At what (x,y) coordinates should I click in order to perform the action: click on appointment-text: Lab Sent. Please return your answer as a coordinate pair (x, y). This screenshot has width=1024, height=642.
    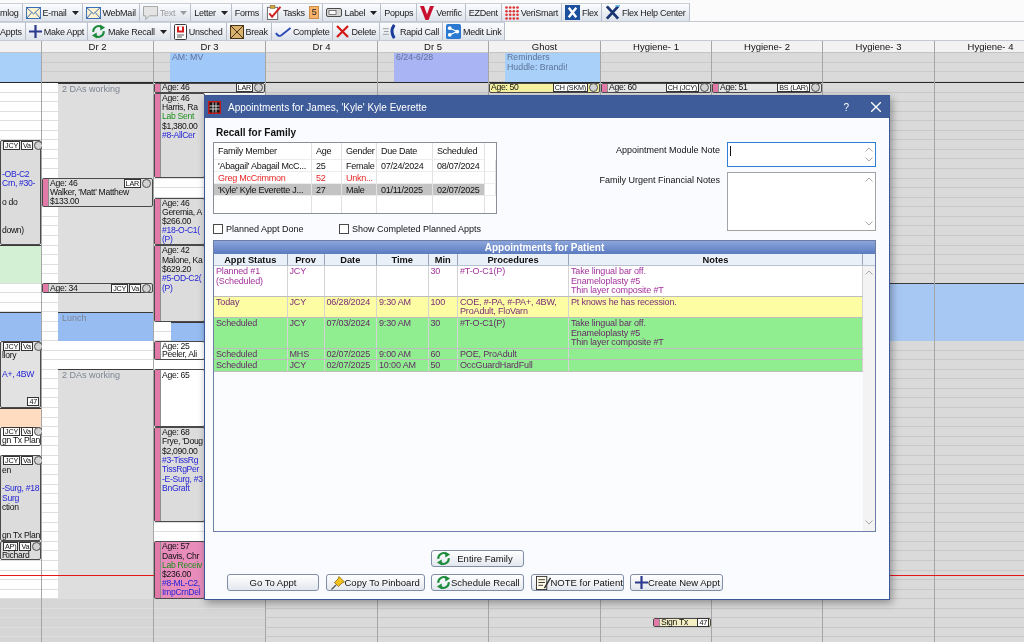
    Looking at the image, I should click on (178, 117).